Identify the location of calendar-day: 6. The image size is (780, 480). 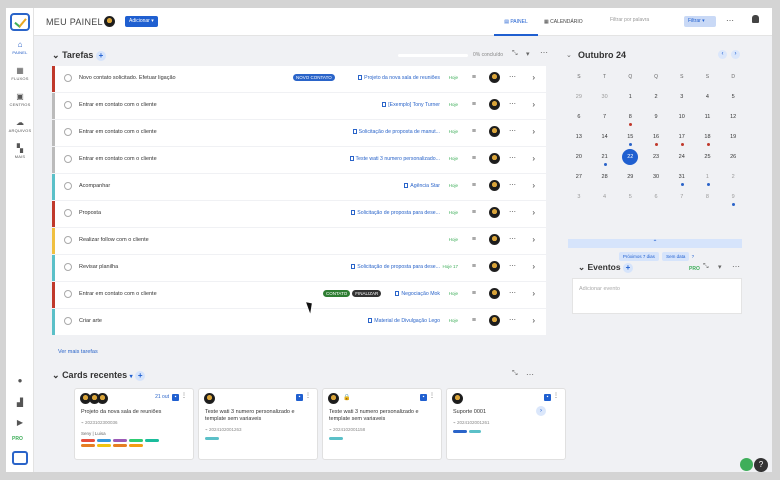
(579, 124).